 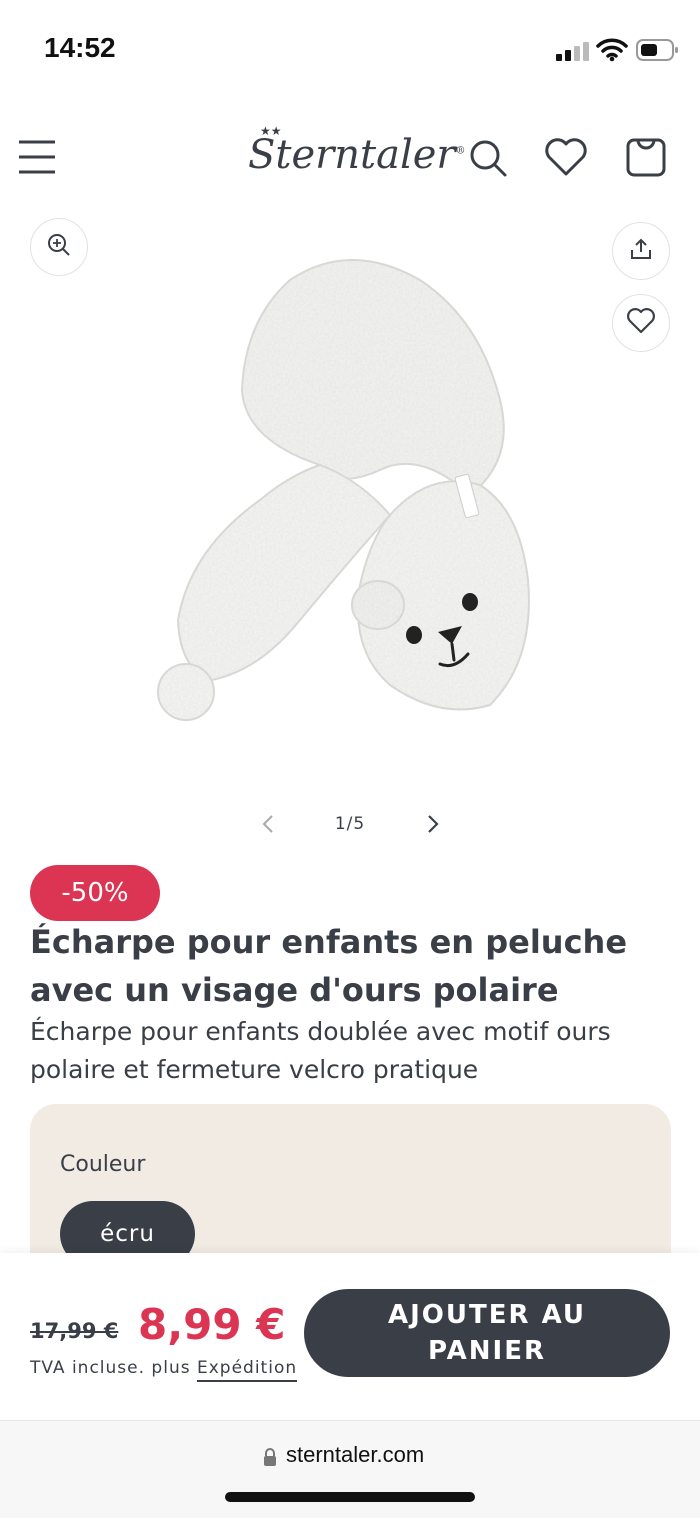 I want to click on logo-registered-mark: ®, so click(x=460, y=151).